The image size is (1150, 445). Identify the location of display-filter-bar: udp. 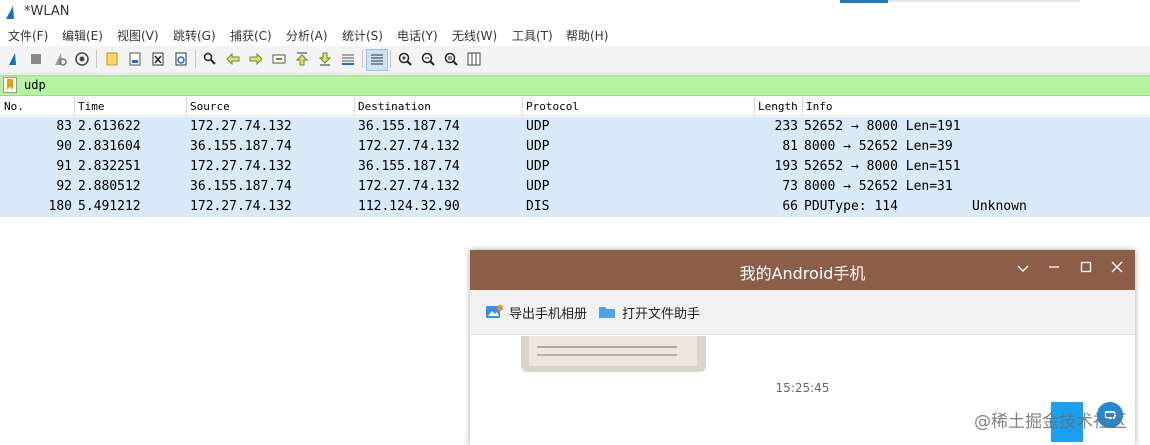
(575, 85).